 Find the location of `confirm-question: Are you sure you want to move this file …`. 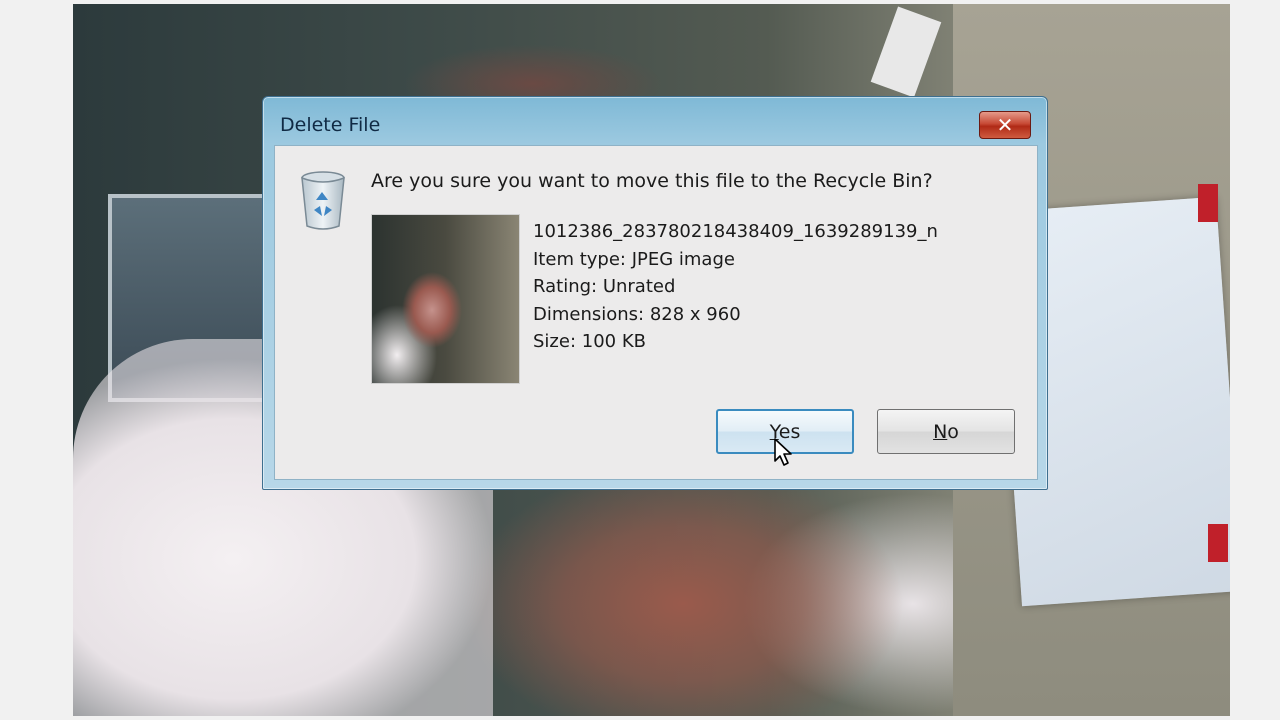

confirm-question: Are you sure you want to move this file … is located at coordinates (652, 181).